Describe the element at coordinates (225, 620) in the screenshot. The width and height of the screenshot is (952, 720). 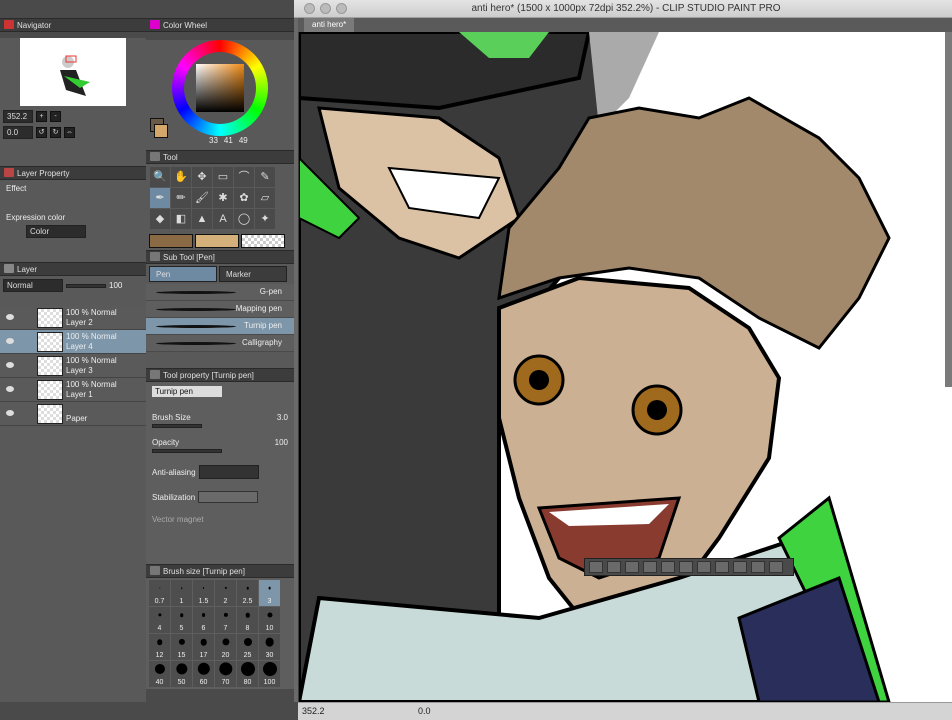
I see `brush-size-item: 7` at that location.